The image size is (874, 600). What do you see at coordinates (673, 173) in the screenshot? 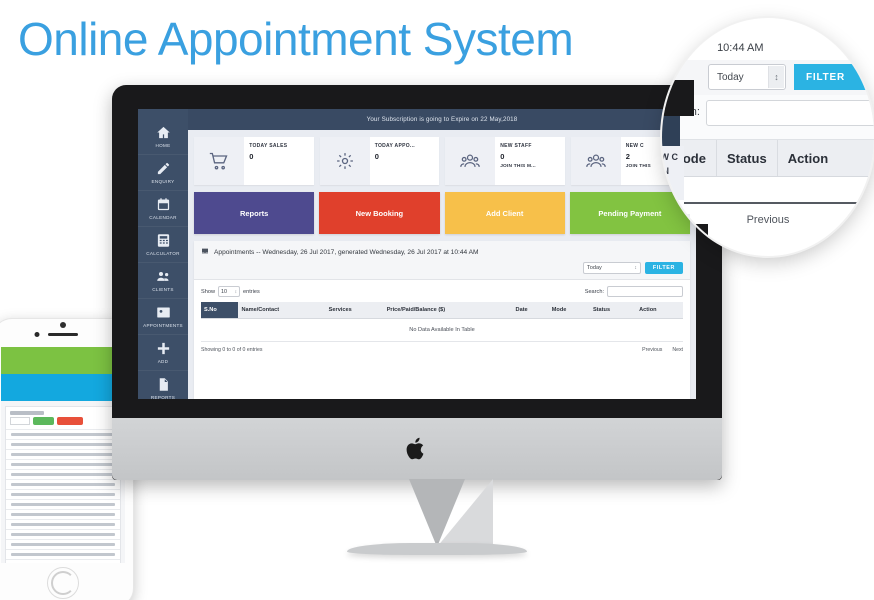
I see `magnified-clipped-card: NEW C JOIN THIS` at bounding box center [673, 173].